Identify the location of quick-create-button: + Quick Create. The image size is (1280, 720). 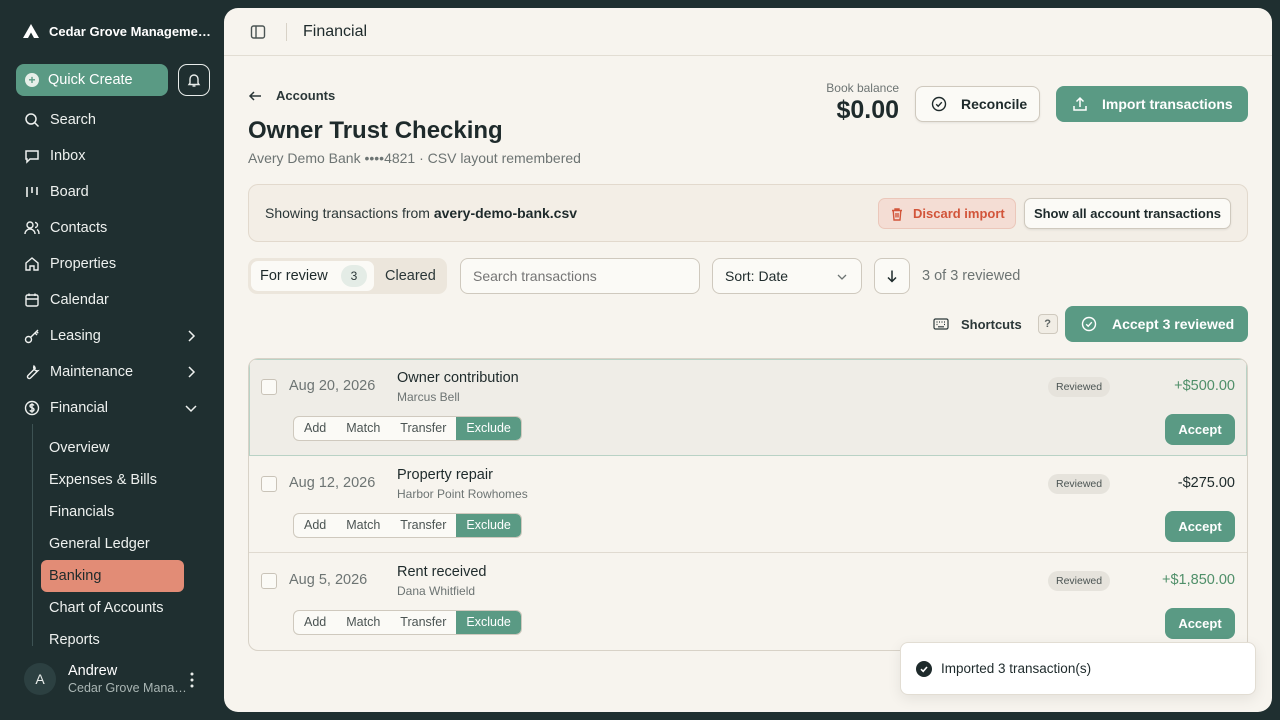
(92, 80).